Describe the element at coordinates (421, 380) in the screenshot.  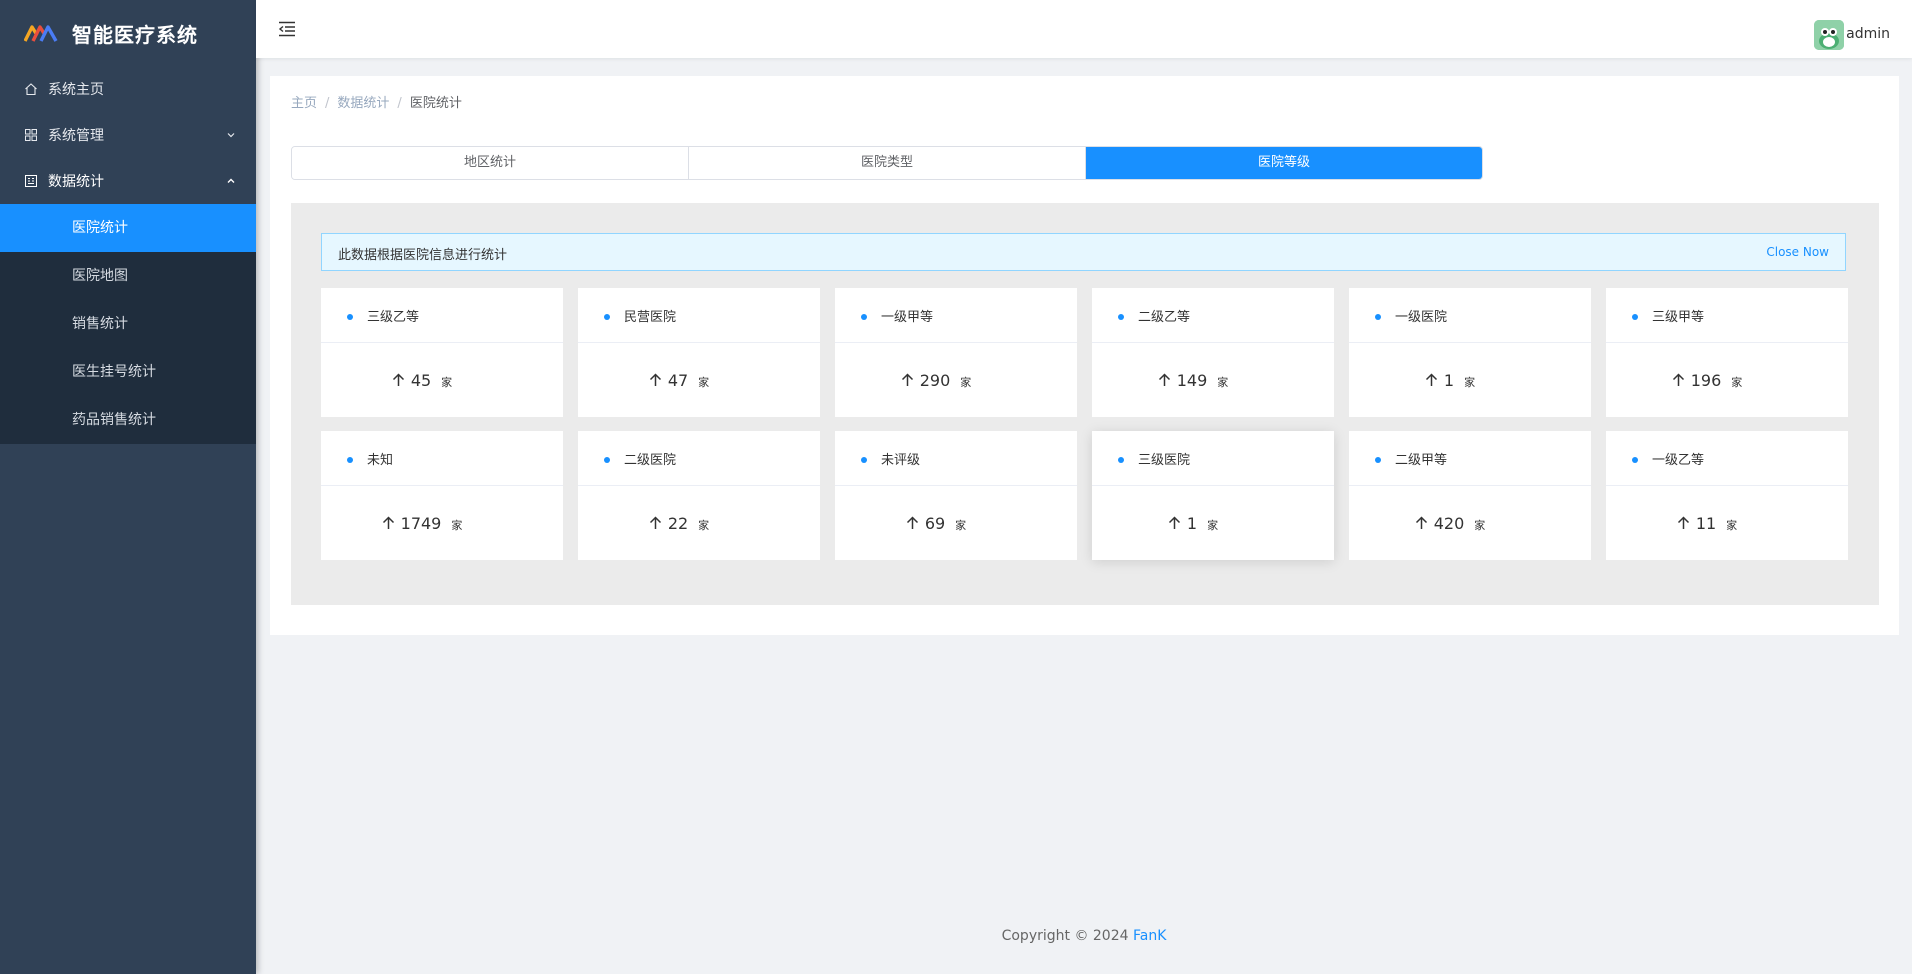
I see `card-value: 45` at that location.